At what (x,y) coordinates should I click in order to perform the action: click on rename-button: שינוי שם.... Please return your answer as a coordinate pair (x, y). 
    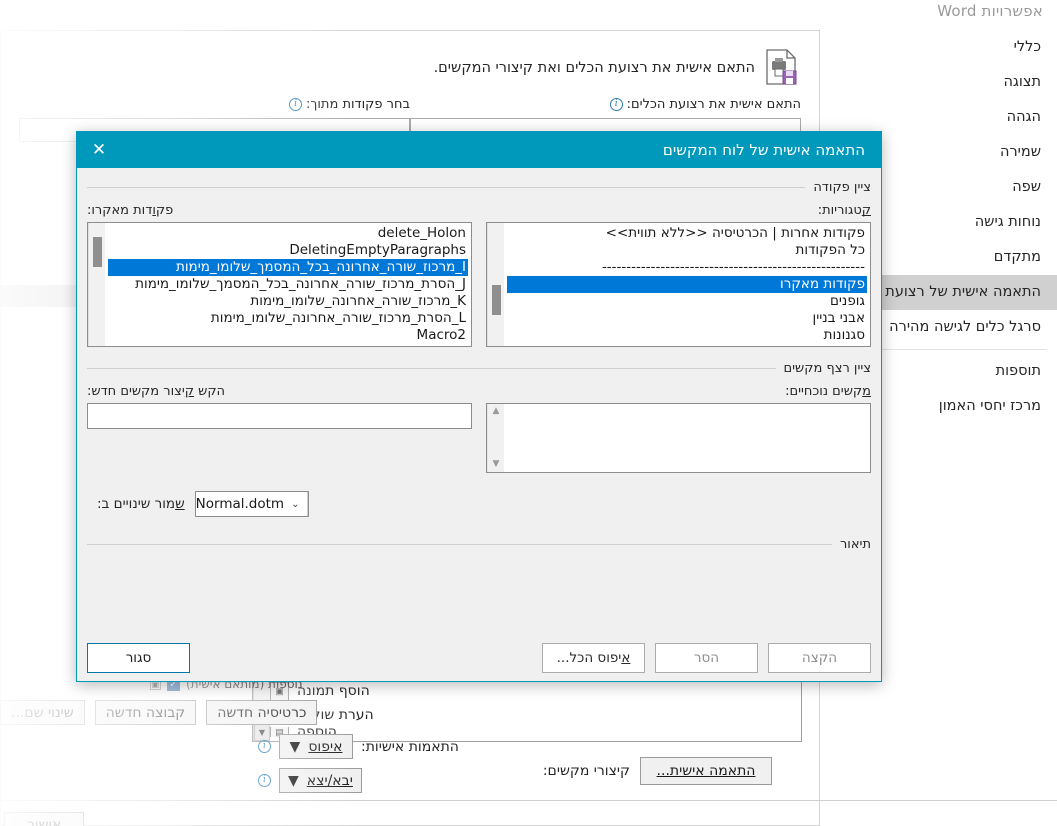
    Looking at the image, I should click on (42, 712).